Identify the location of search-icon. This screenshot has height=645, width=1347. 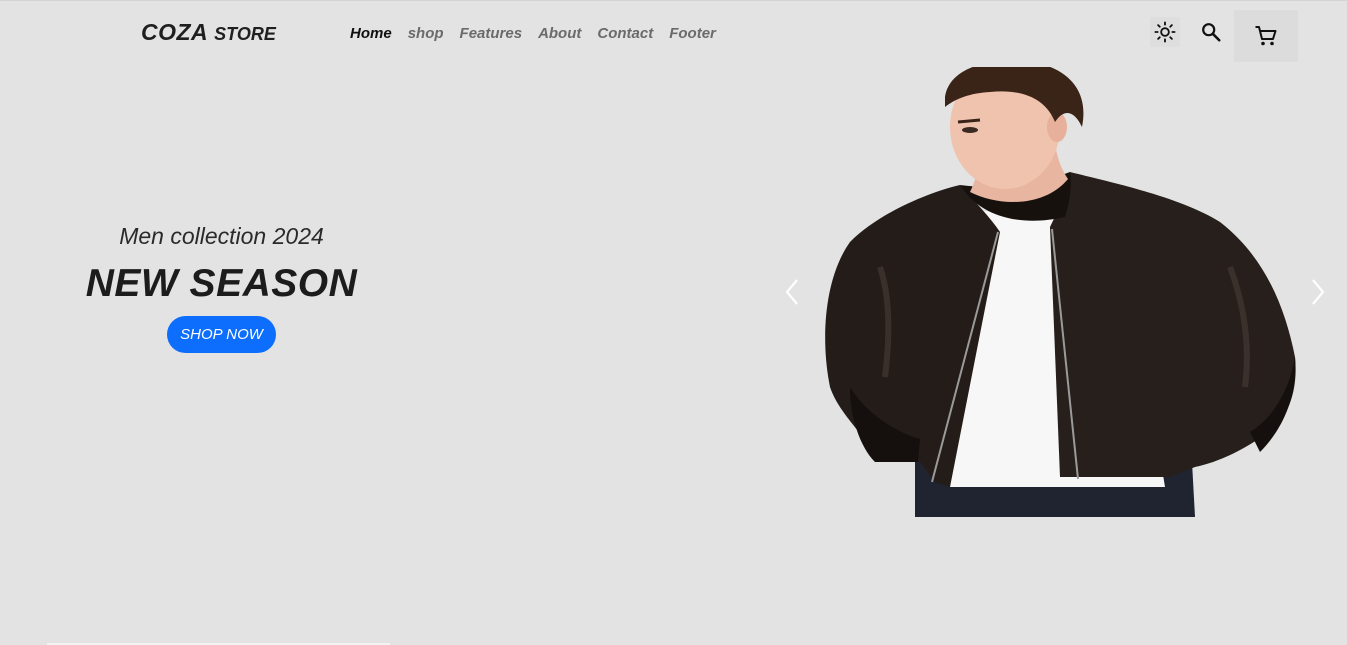
(1211, 32).